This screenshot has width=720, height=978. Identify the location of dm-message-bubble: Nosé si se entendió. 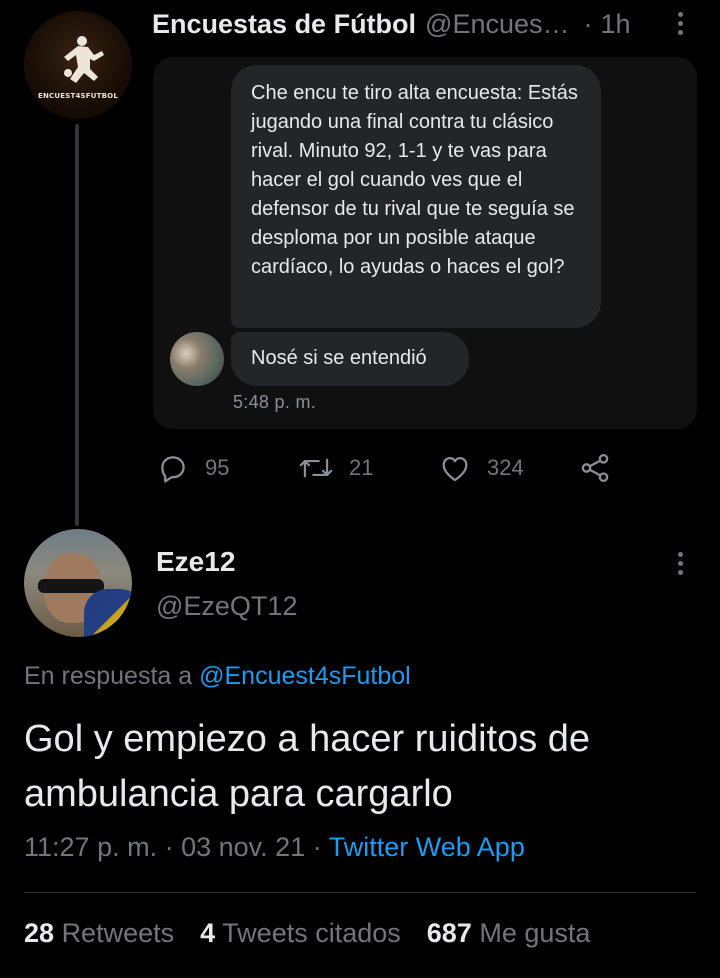
(350, 359).